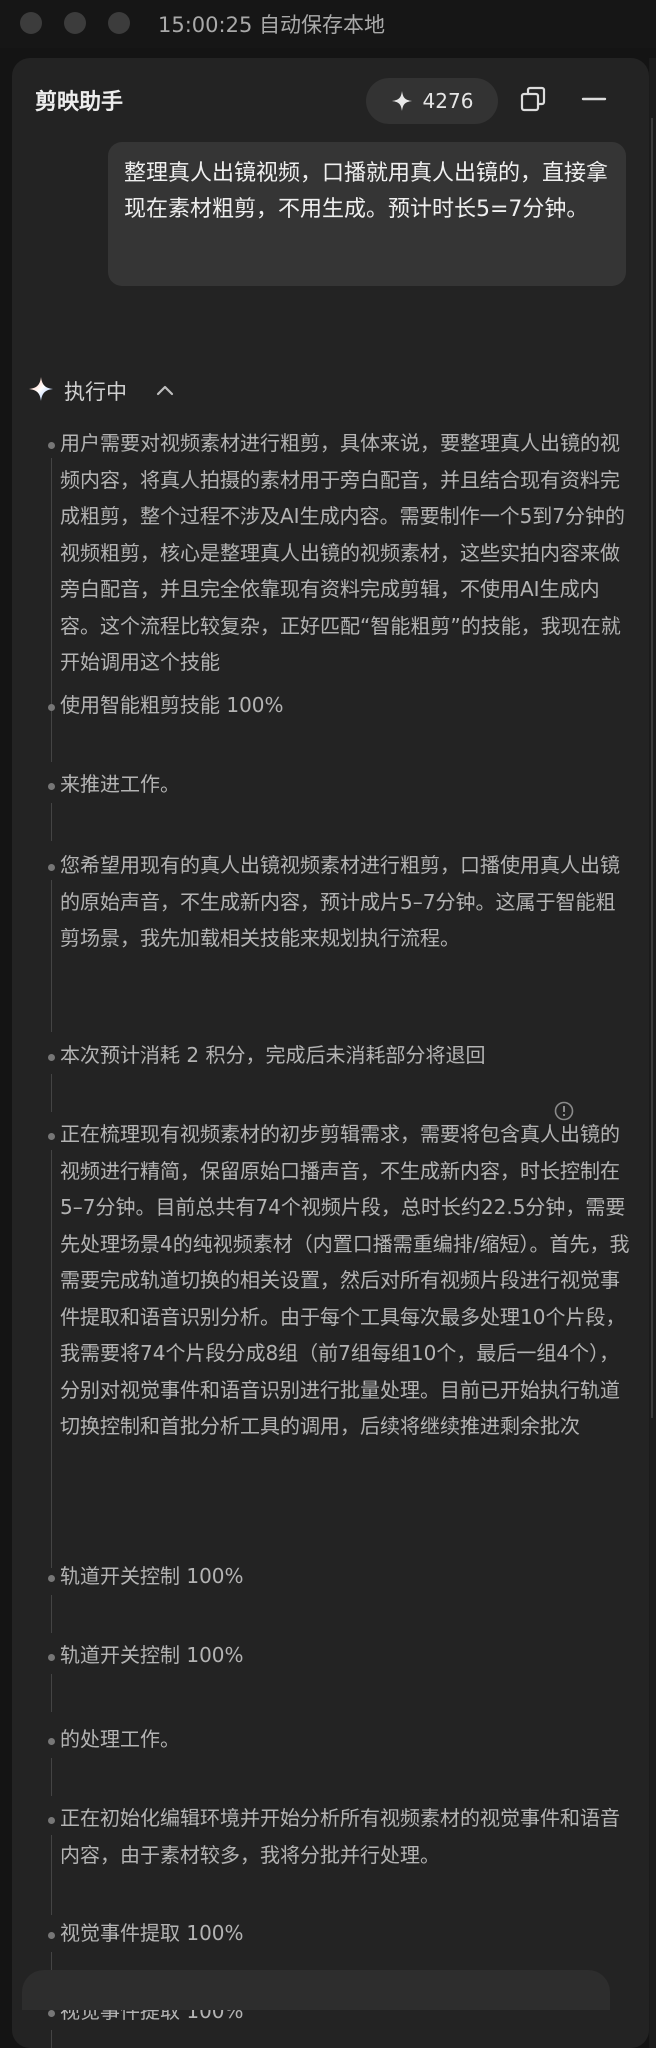  What do you see at coordinates (152, 1933) in the screenshot?
I see `step-item: 视觉事件提取 100%` at bounding box center [152, 1933].